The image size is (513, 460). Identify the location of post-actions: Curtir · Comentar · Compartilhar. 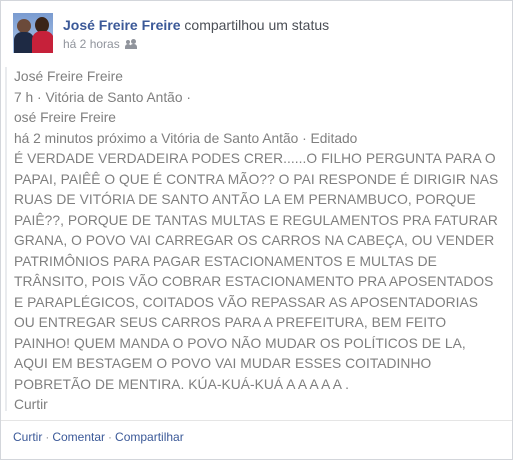
(256, 432).